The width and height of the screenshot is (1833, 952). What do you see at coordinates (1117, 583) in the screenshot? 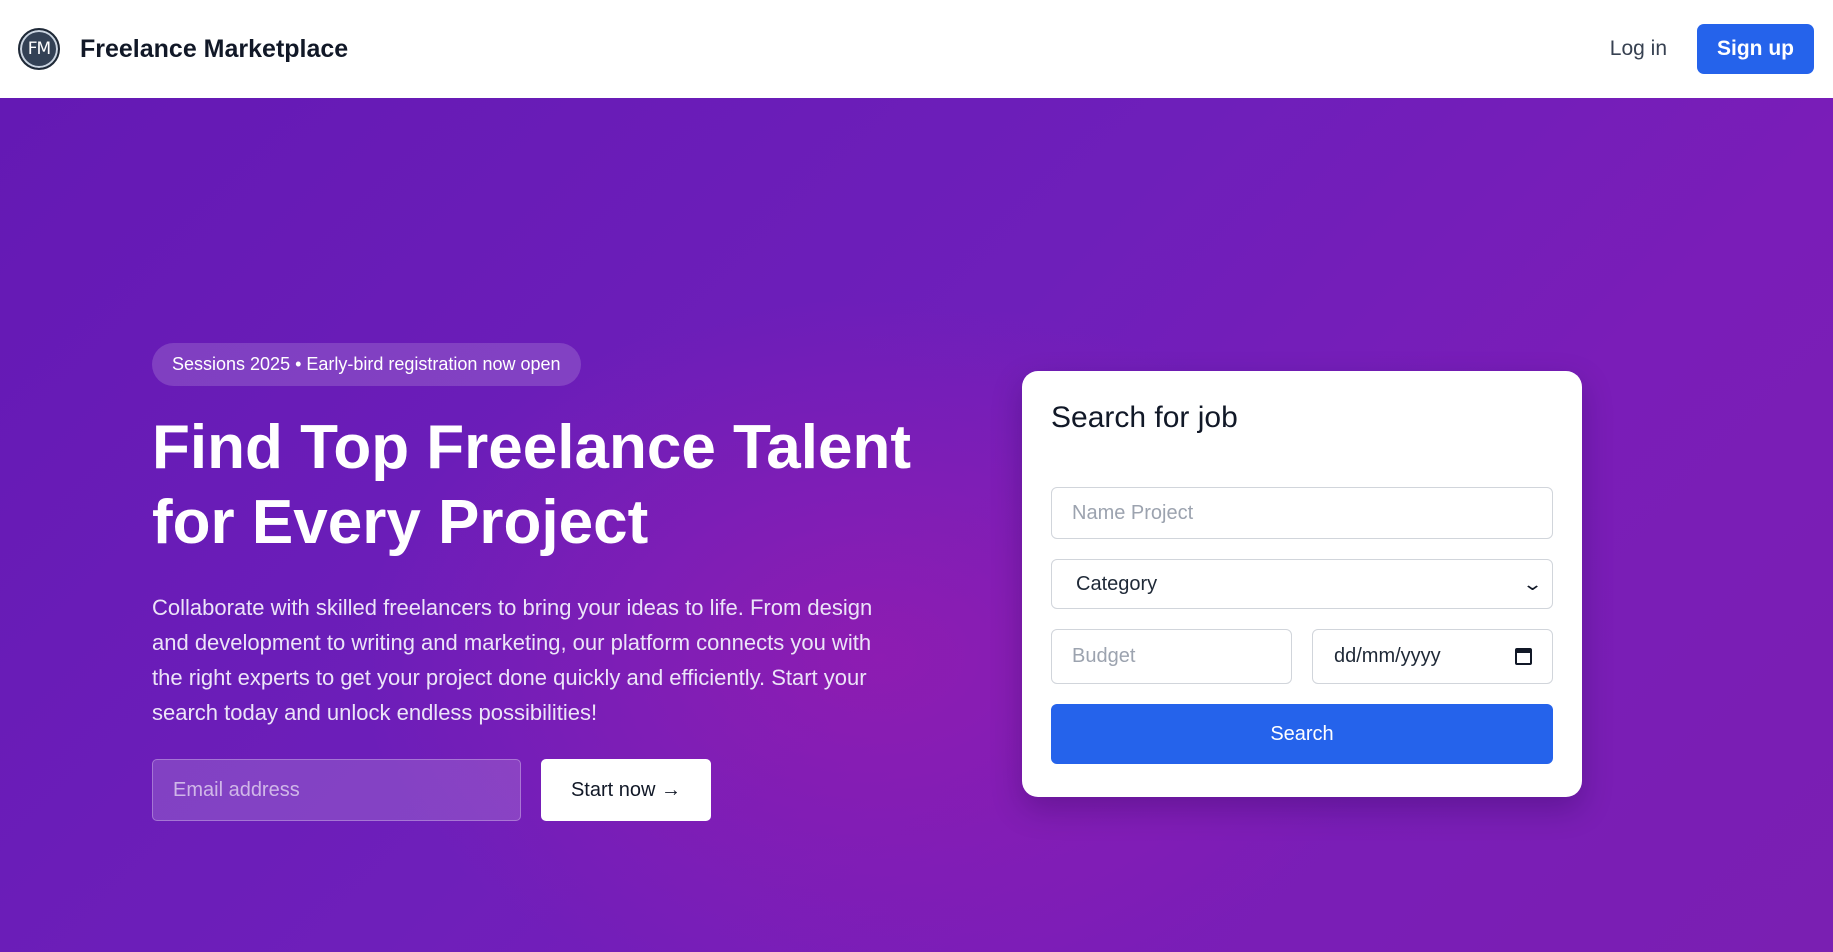
I see `category-select-value: Category` at bounding box center [1117, 583].